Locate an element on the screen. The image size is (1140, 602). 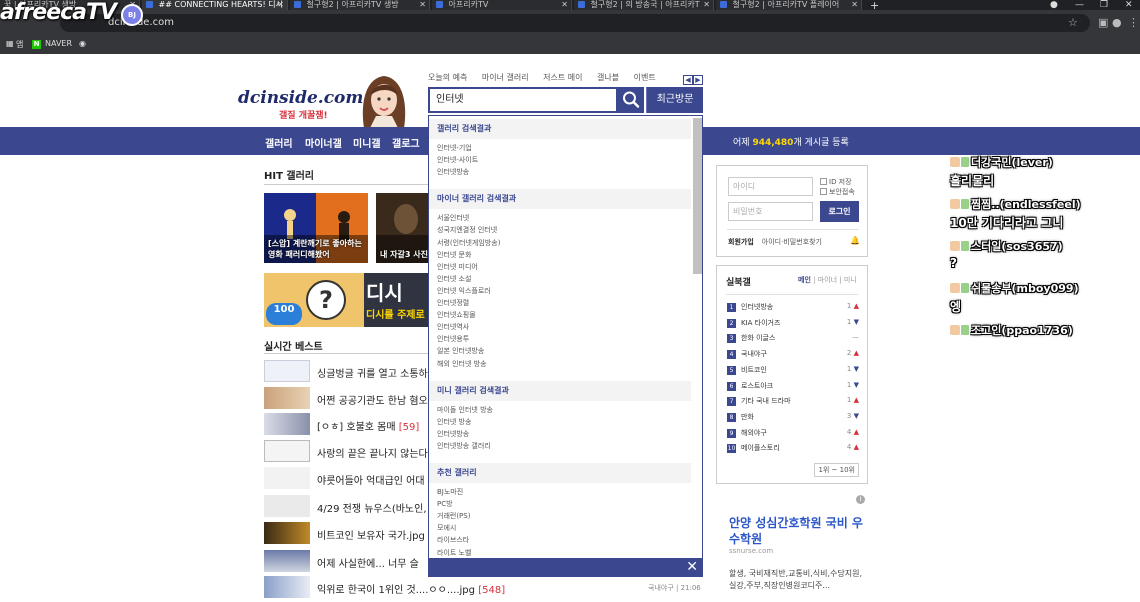
prev-arrow-icon: ◀ is located at coordinates (688, 80).